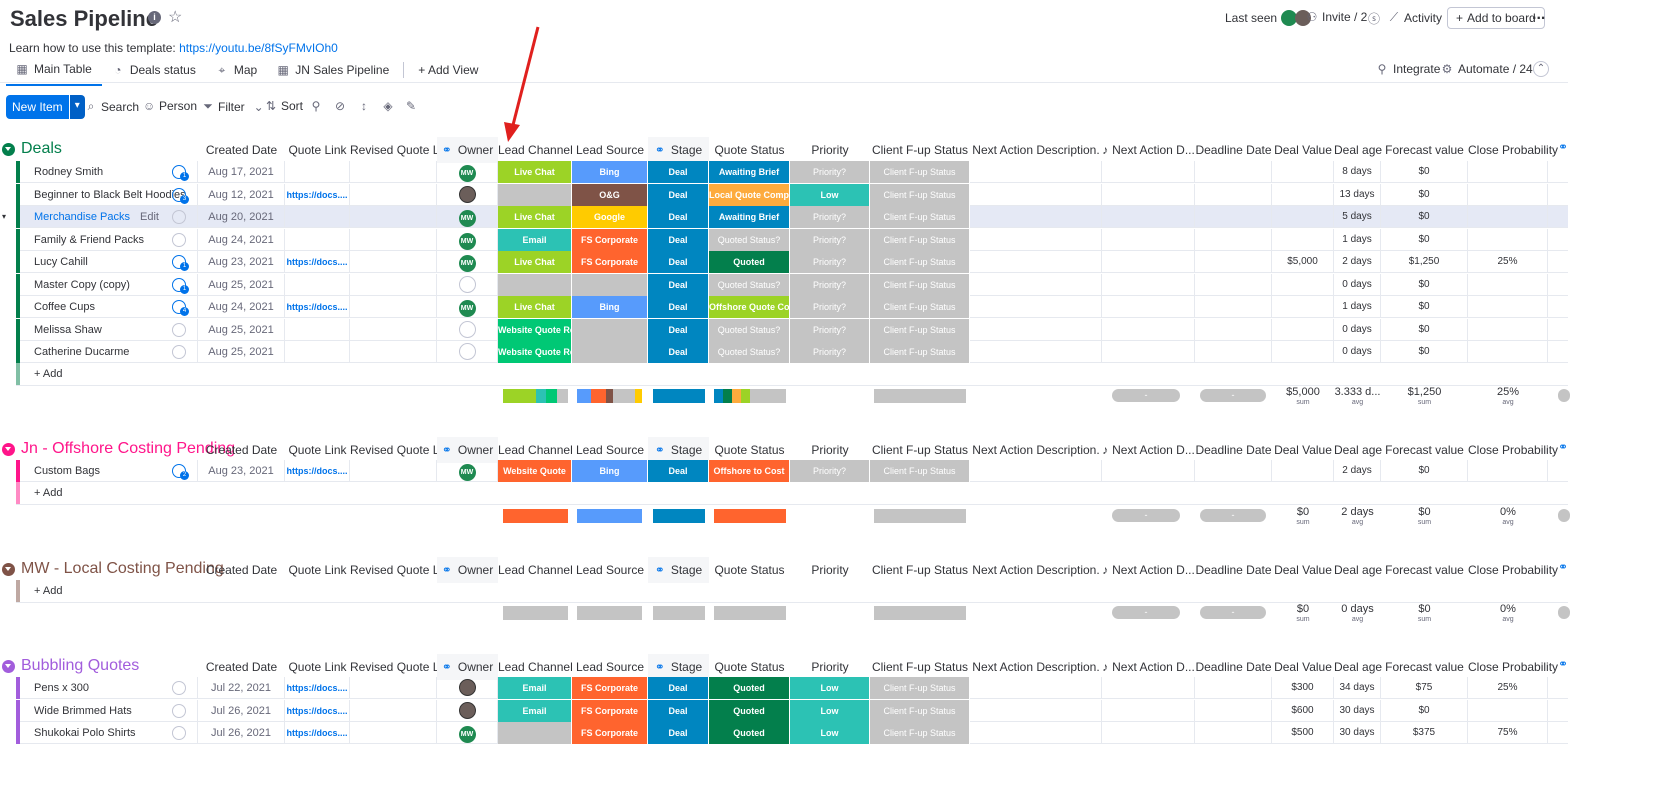 The image size is (1676, 790). Describe the element at coordinates (388, 106) in the screenshot. I see `color-icon: ◈` at that location.